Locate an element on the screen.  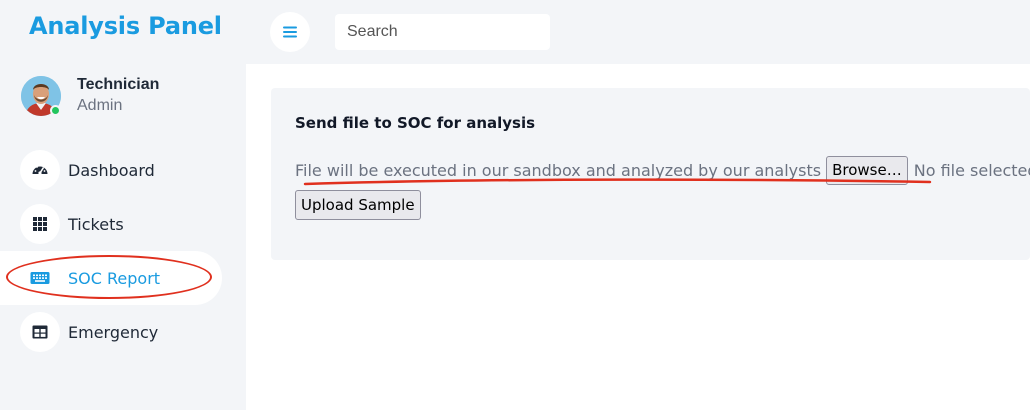
sidebar-item-label: Dashboard is located at coordinates (111, 170).